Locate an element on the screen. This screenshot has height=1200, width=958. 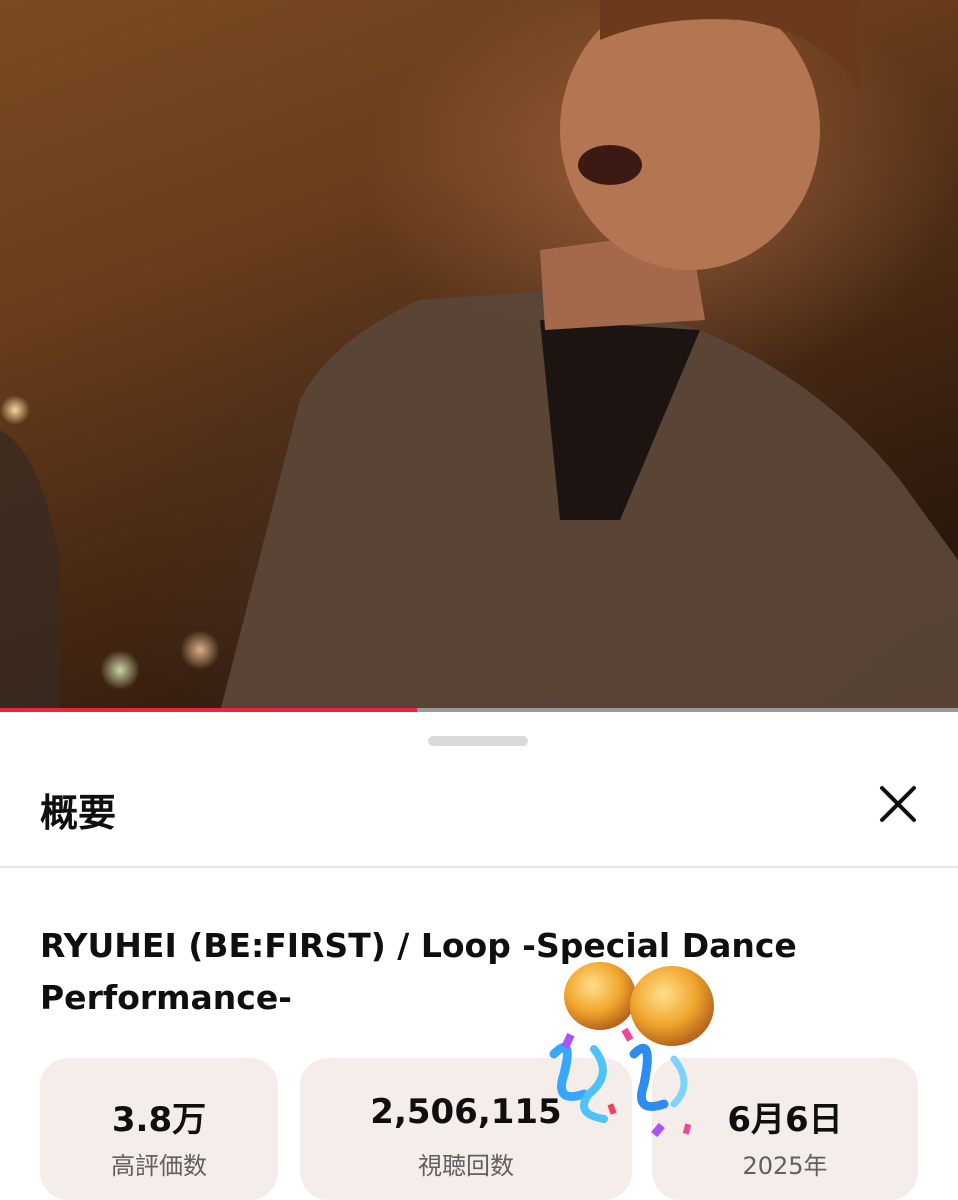
drag-handle is located at coordinates (478, 741).